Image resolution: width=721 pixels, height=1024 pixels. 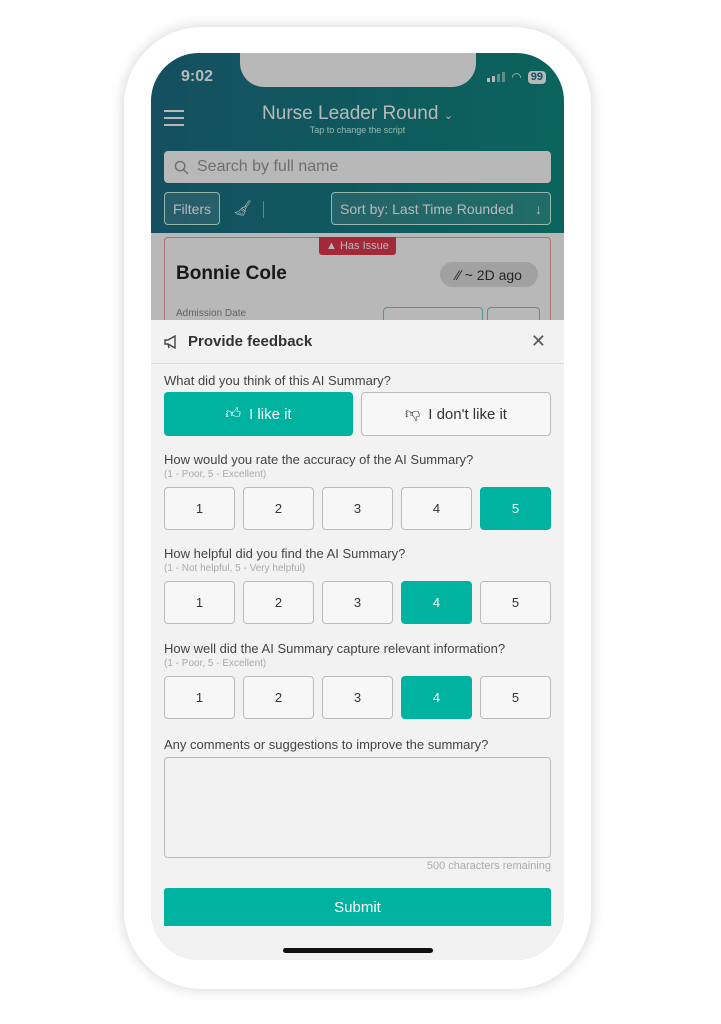 I want to click on question-overall: What did you think of this AI Summary?, so click(x=277, y=380).